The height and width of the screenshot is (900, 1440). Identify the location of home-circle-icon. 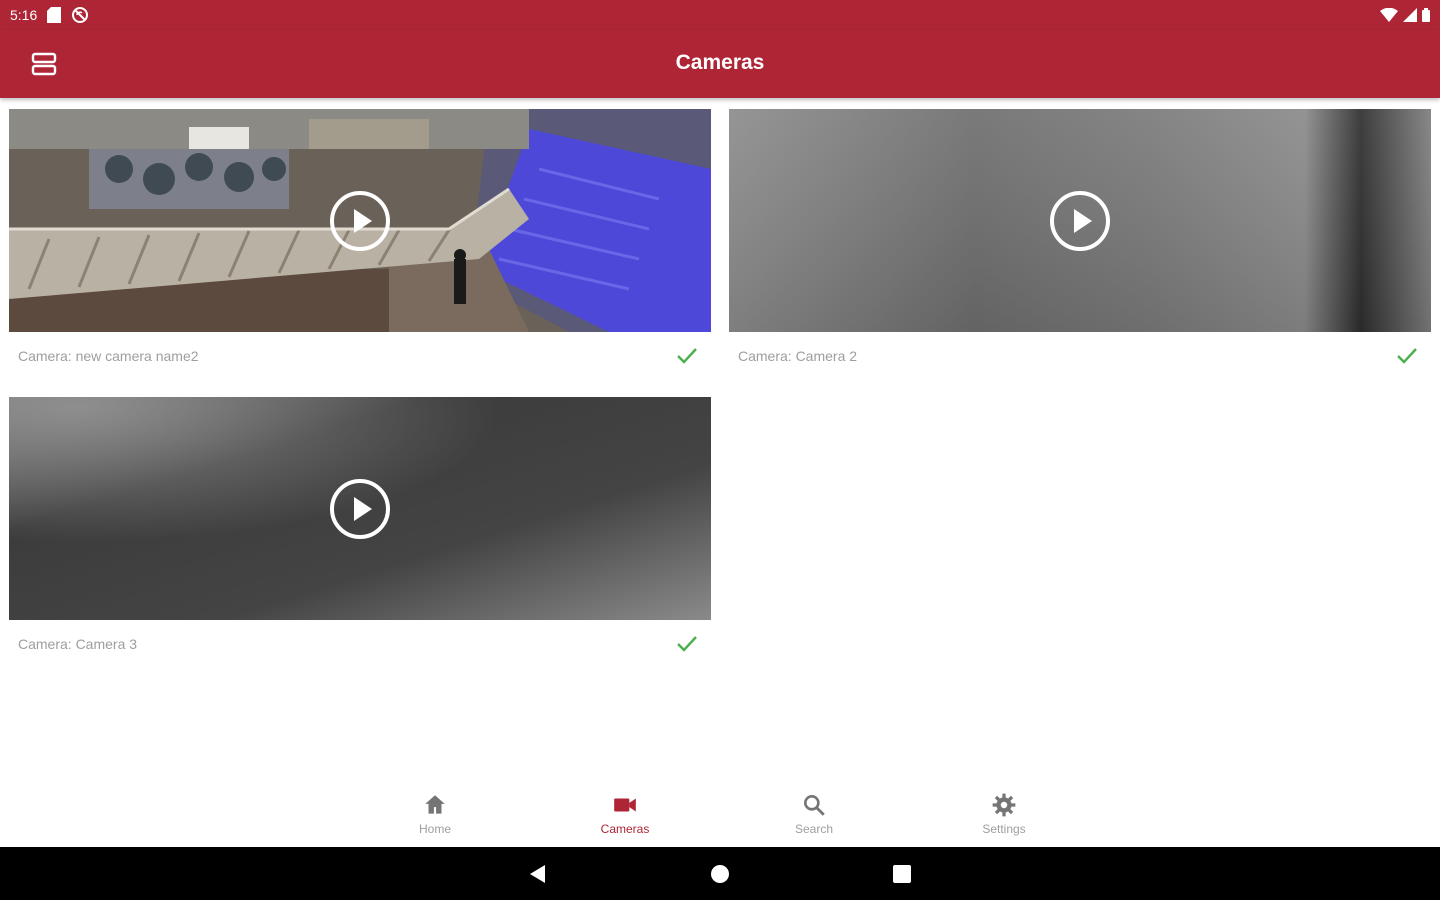
(720, 874).